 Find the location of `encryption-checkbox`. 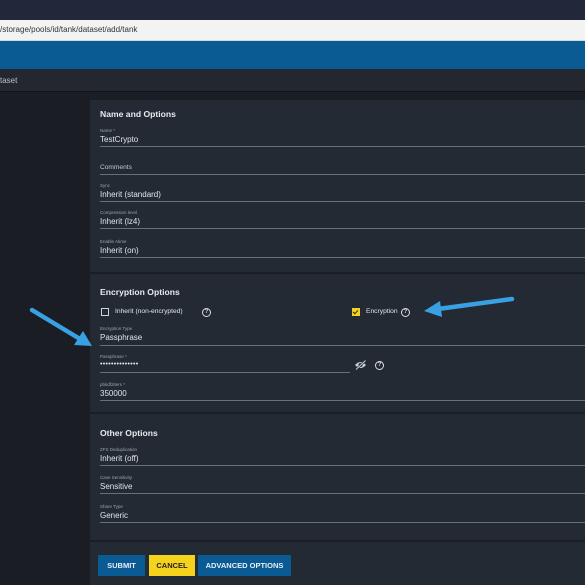

encryption-checkbox is located at coordinates (356, 312).